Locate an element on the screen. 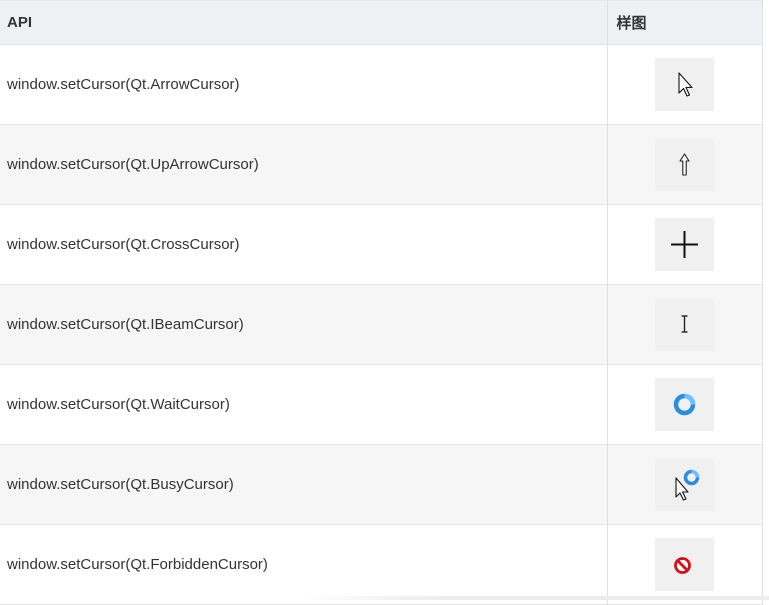 Image resolution: width=769 pixels, height=605 pixels. up-arrow-cursor-icon is located at coordinates (684, 164).